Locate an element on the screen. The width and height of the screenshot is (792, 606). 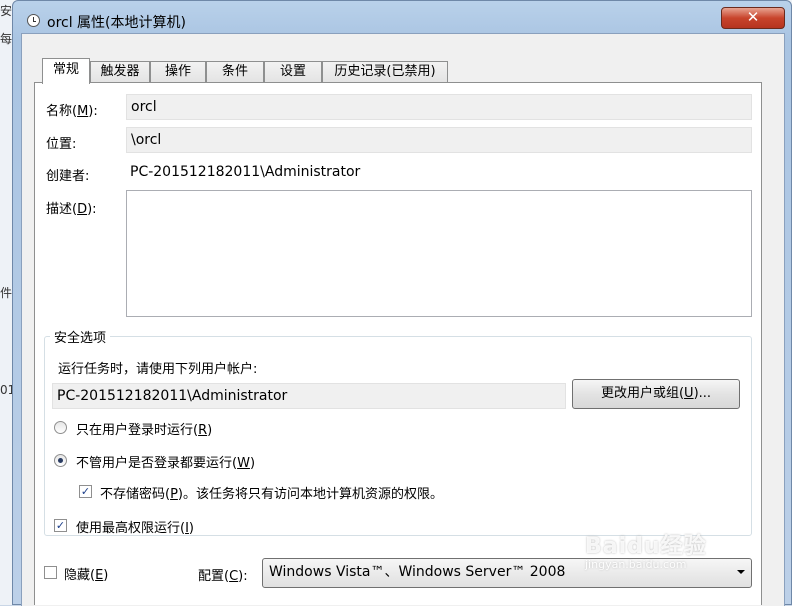
radio-run-only-logged-on-label: 只在用户登录时运行(R) is located at coordinates (144, 428).